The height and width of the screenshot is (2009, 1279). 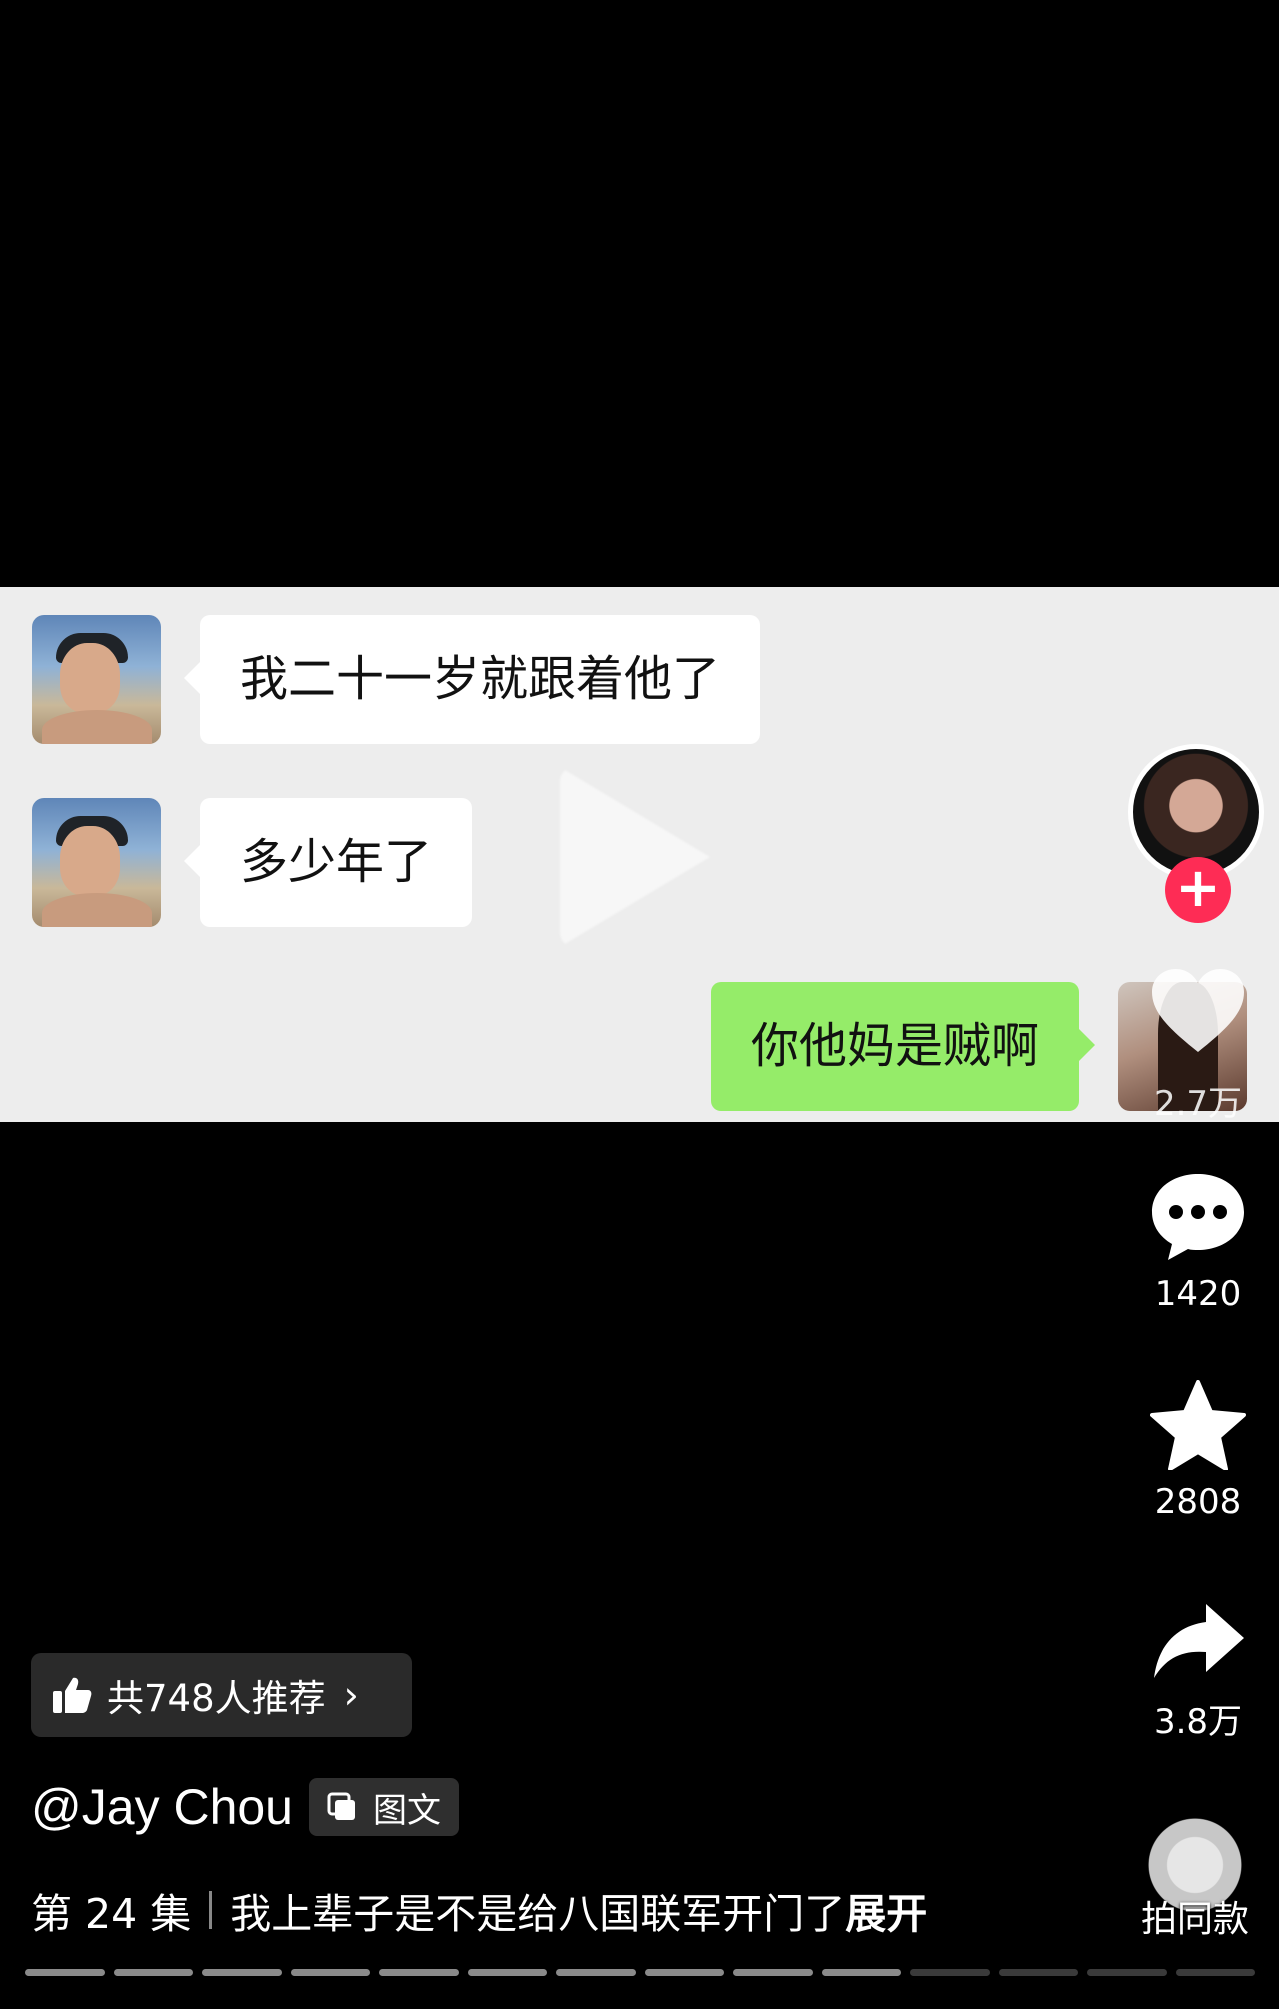 What do you see at coordinates (903, 1046) in the screenshot?
I see `chat-bubble: 你他妈是贼啊` at bounding box center [903, 1046].